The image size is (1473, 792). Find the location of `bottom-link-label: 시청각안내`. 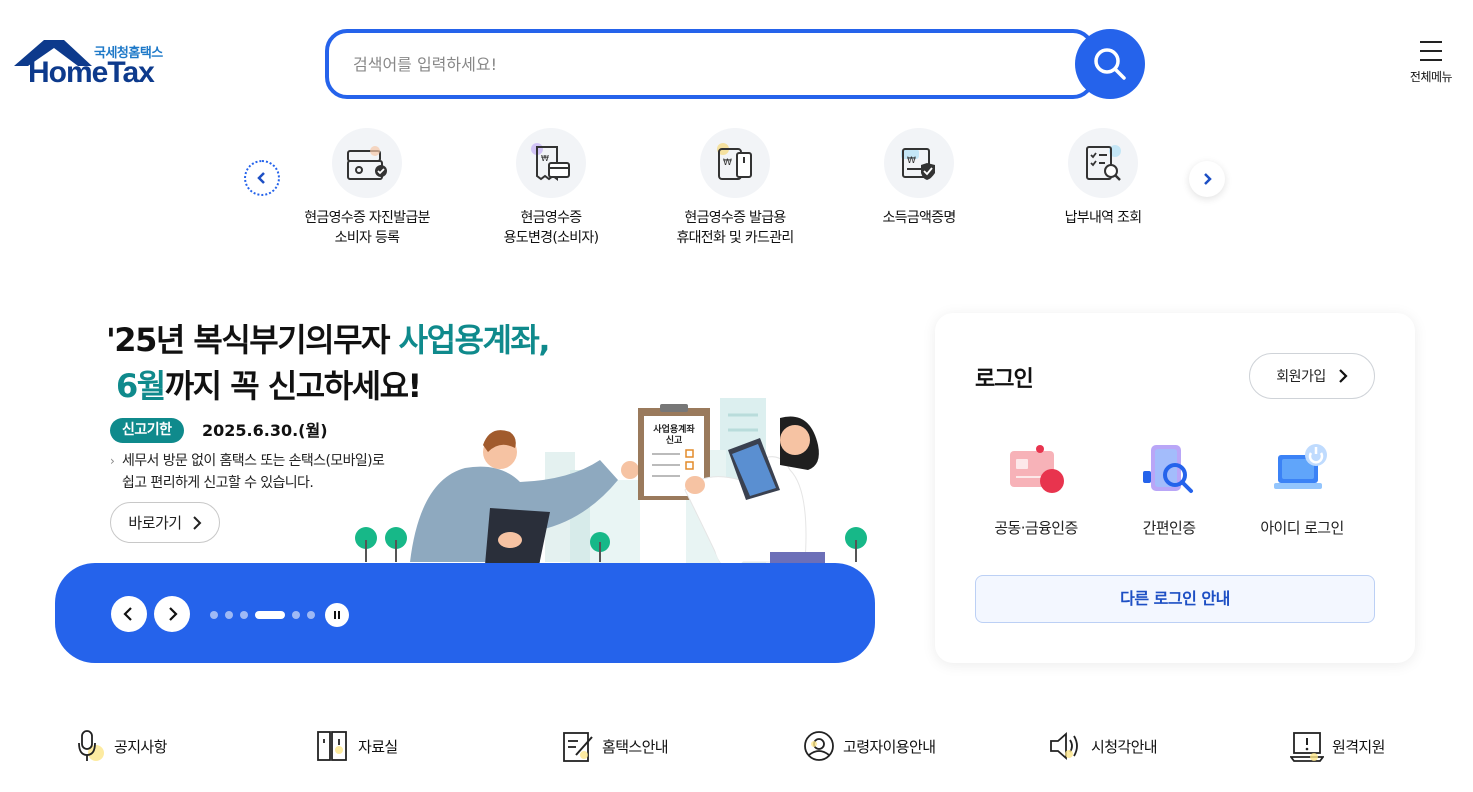

bottom-link-label: 시청각안내 is located at coordinates (1124, 746).